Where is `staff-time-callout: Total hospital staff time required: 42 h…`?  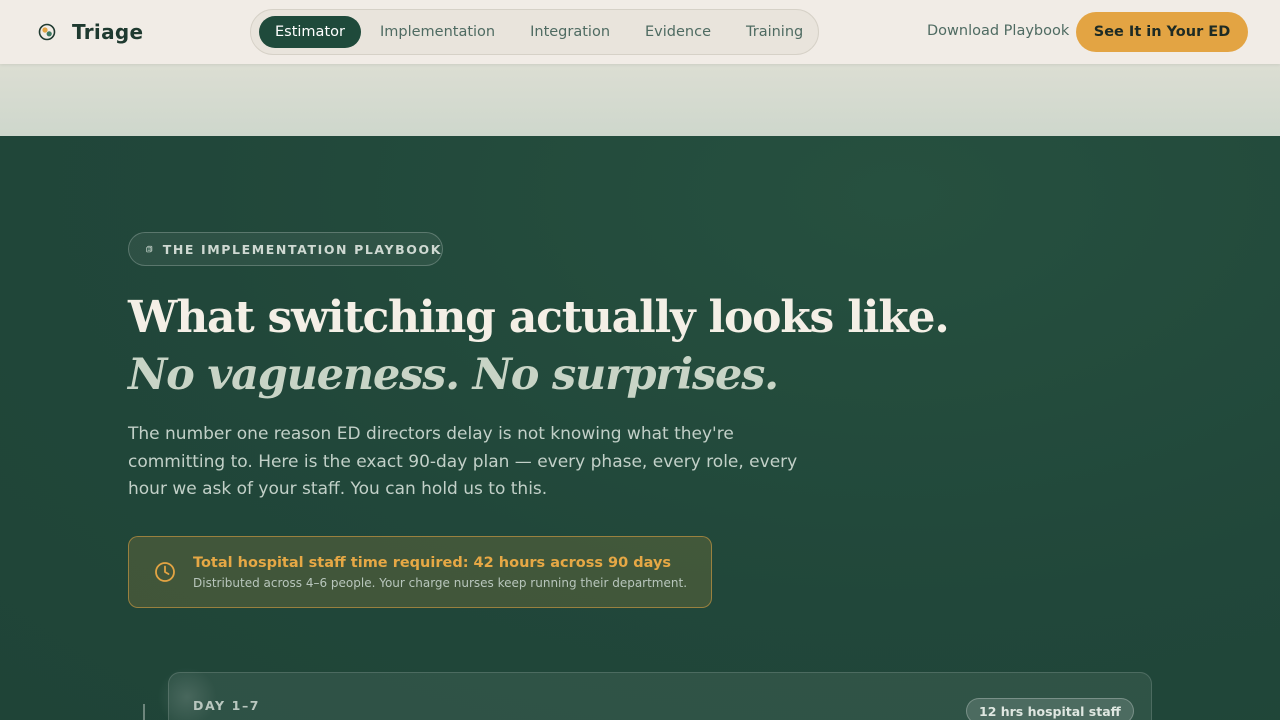 staff-time-callout: Total hospital staff time required: 42 h… is located at coordinates (420, 572).